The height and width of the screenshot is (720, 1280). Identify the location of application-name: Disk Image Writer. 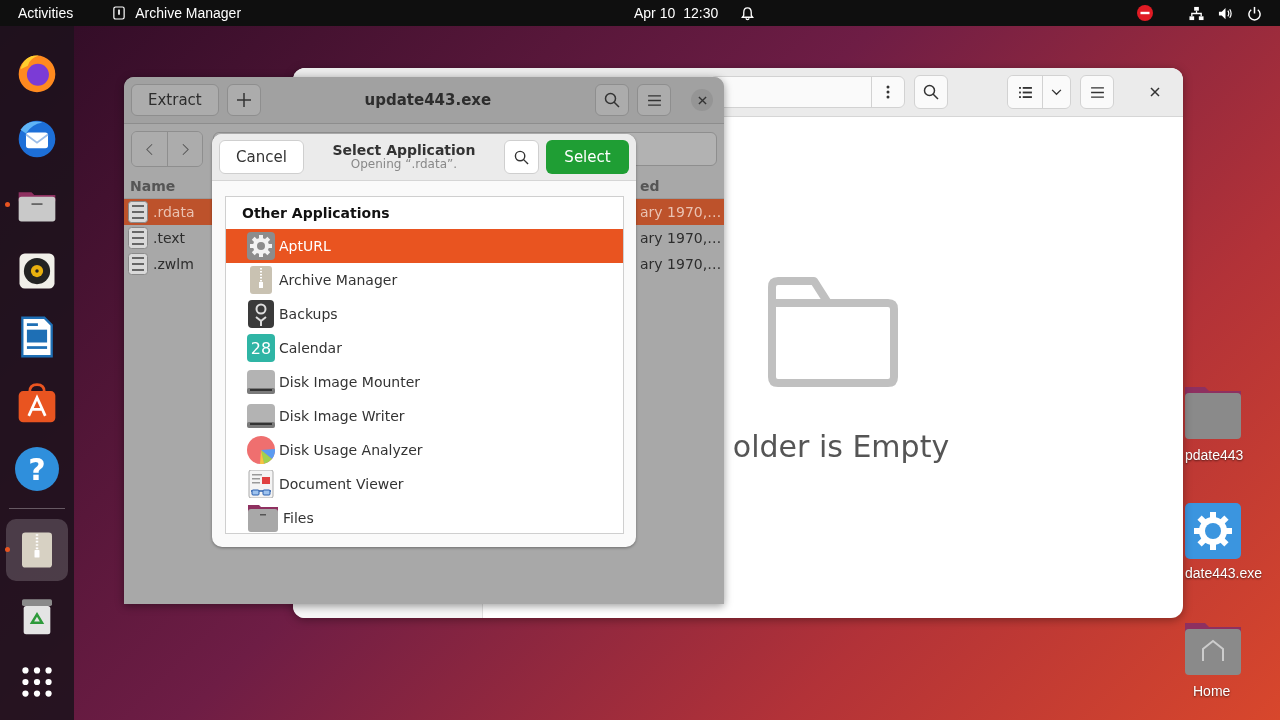
(342, 416).